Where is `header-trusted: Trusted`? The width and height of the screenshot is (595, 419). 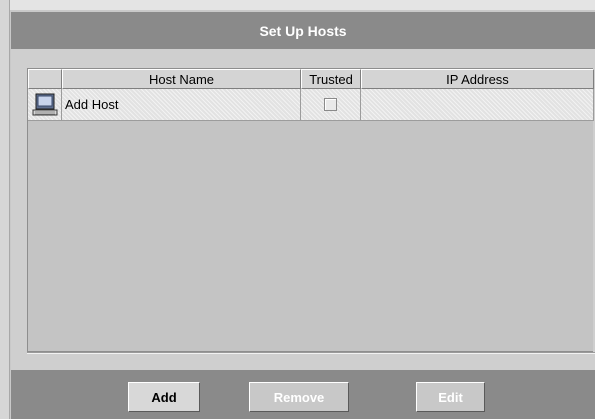
header-trusted: Trusted is located at coordinates (331, 79).